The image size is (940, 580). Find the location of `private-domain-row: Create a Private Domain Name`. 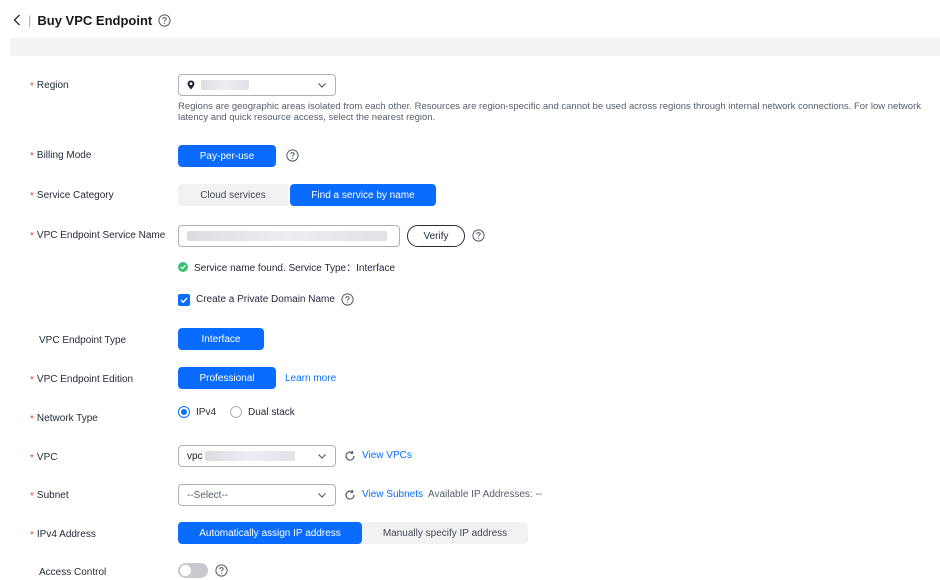

private-domain-row: Create a Private Domain Name is located at coordinates (266, 299).